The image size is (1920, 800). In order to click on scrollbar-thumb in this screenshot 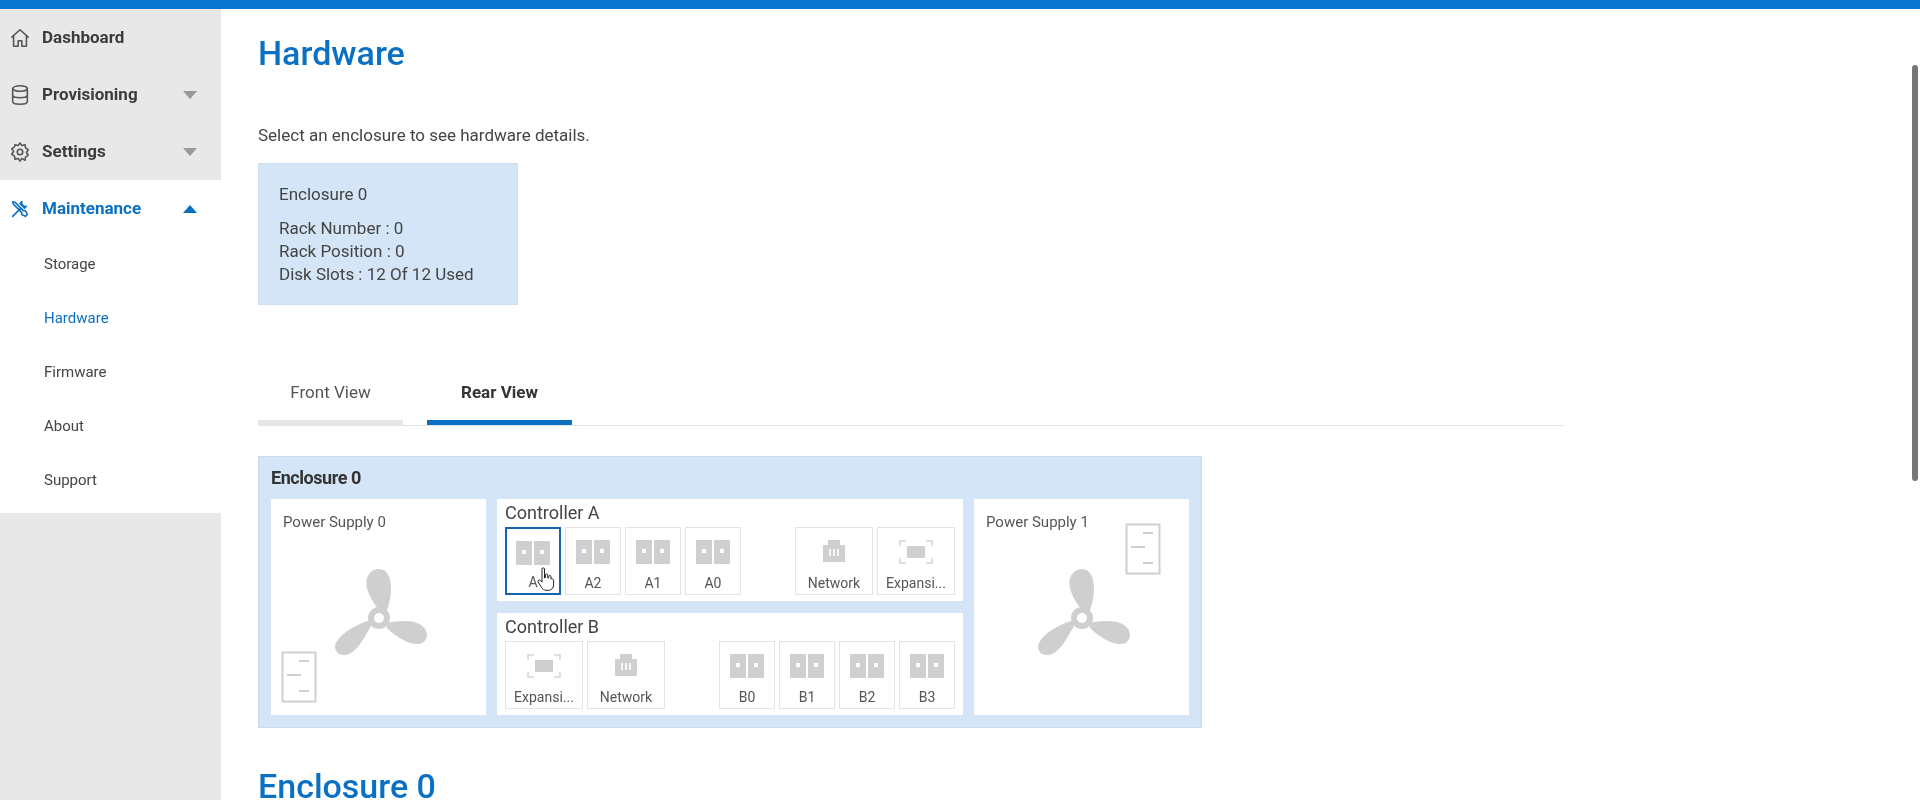, I will do `click(1915, 273)`.